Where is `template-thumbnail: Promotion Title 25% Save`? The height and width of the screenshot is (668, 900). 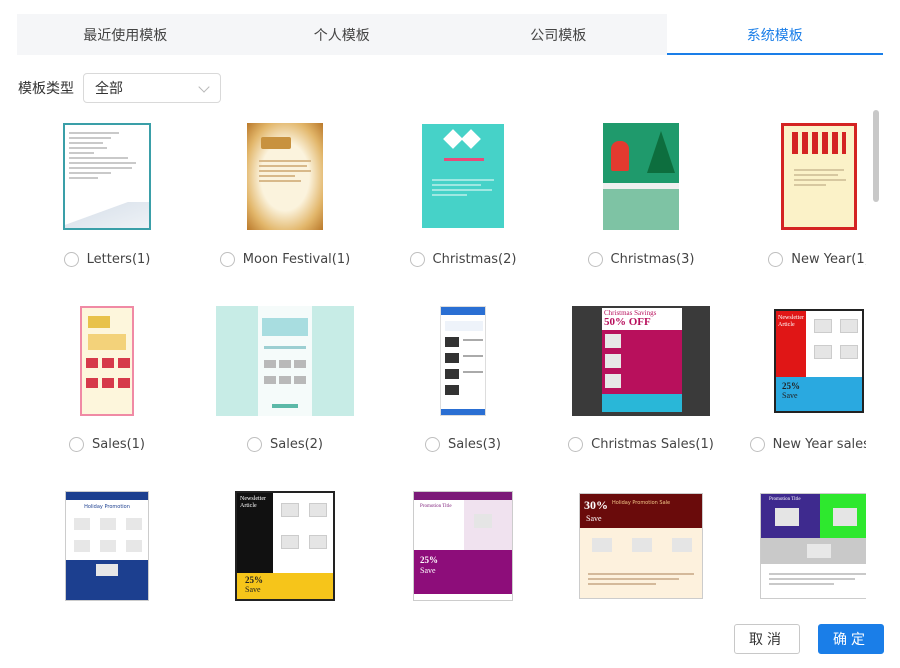 template-thumbnail: Promotion Title 25% Save is located at coordinates (463, 546).